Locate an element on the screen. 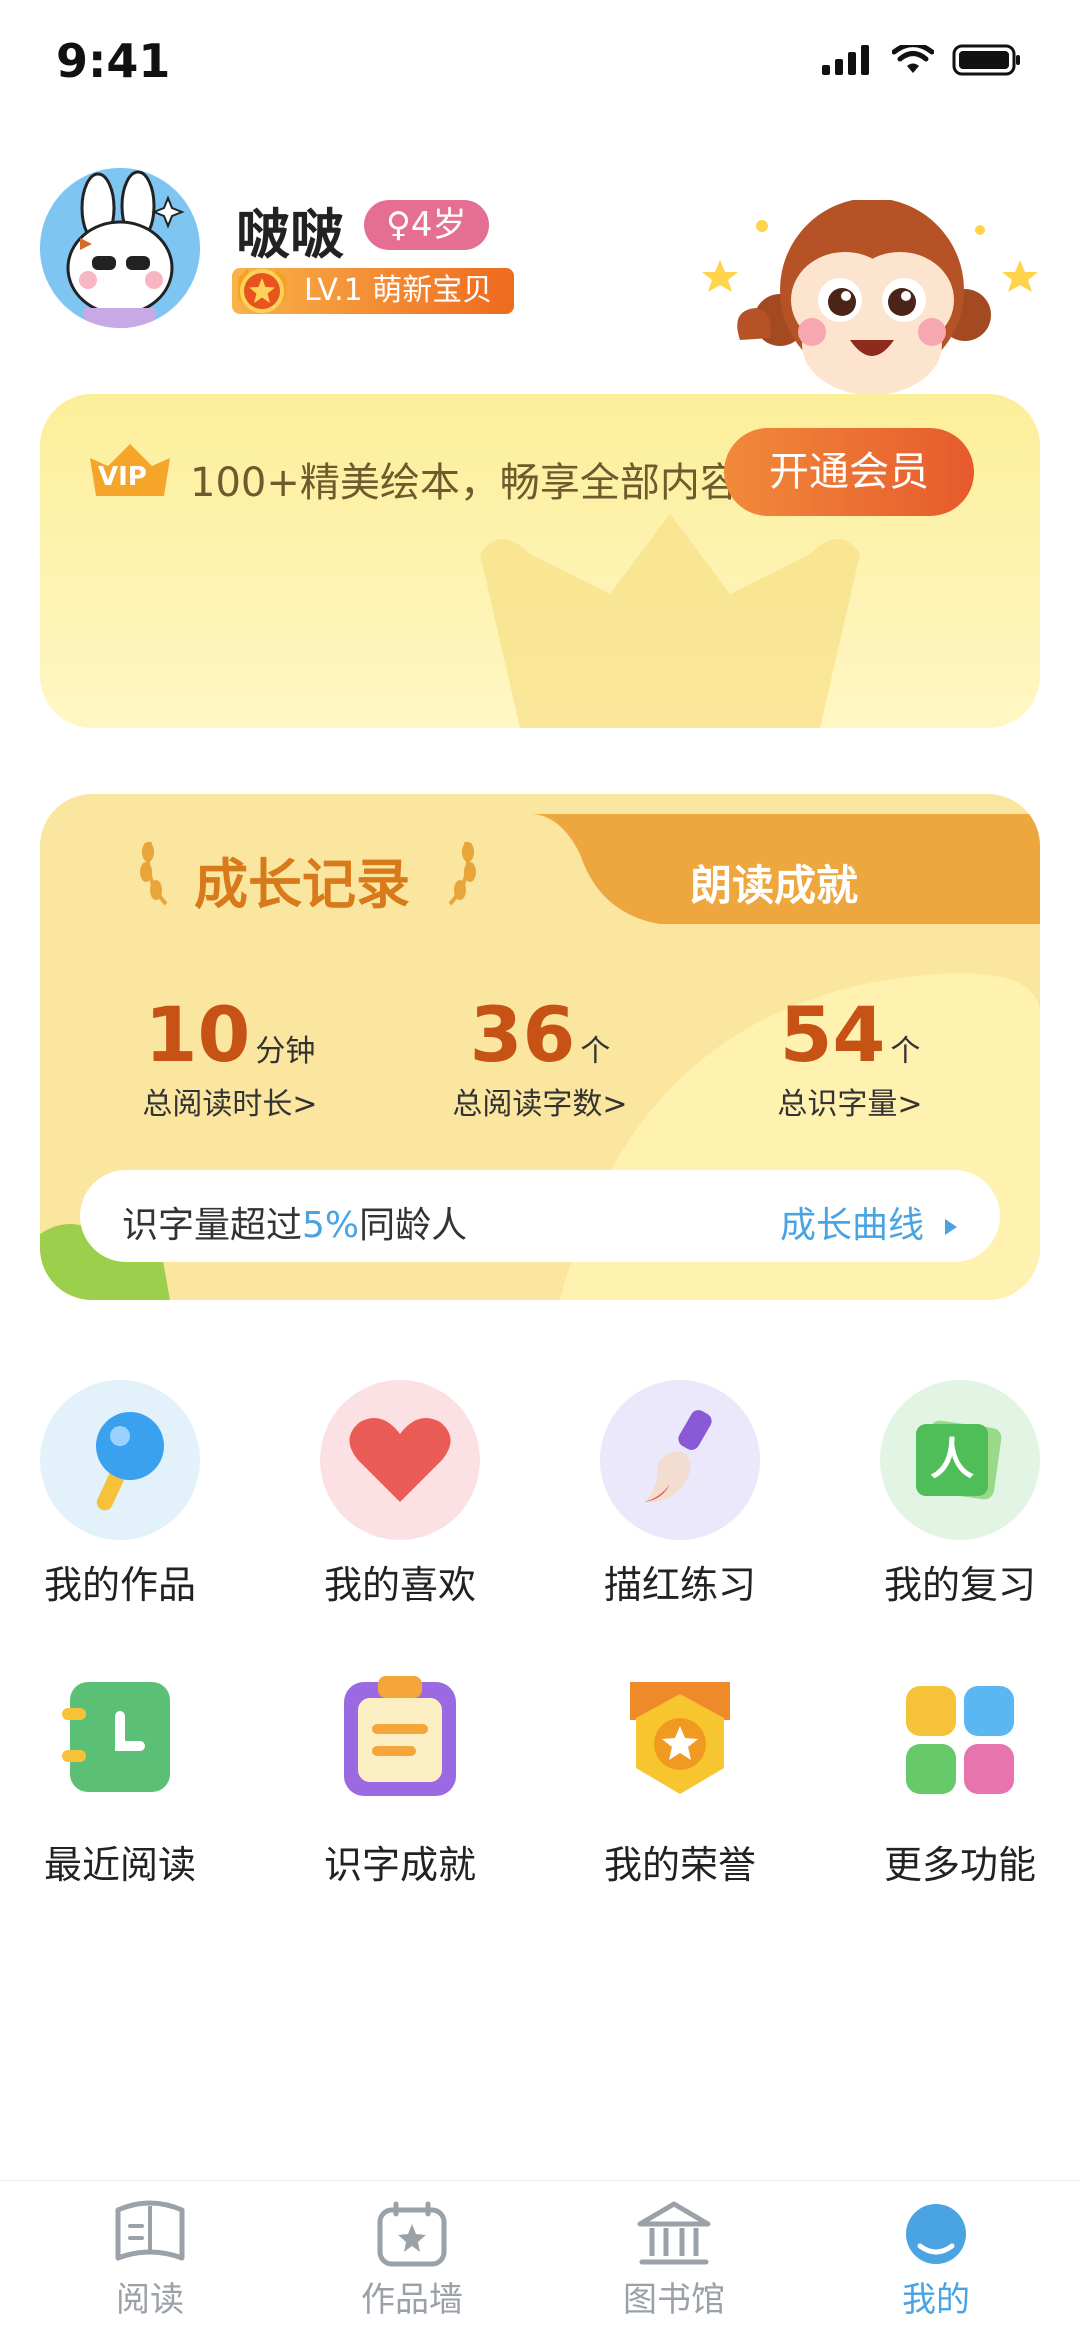  tab-reading-achievement: 朗读成就 is located at coordinates (774, 882).